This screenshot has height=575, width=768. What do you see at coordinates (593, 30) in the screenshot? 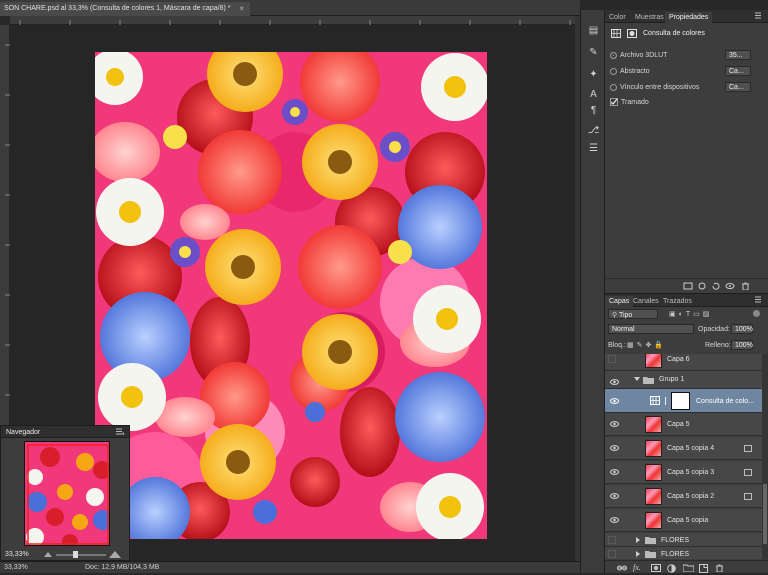
I see `history-icon: ▤` at bounding box center [593, 30].